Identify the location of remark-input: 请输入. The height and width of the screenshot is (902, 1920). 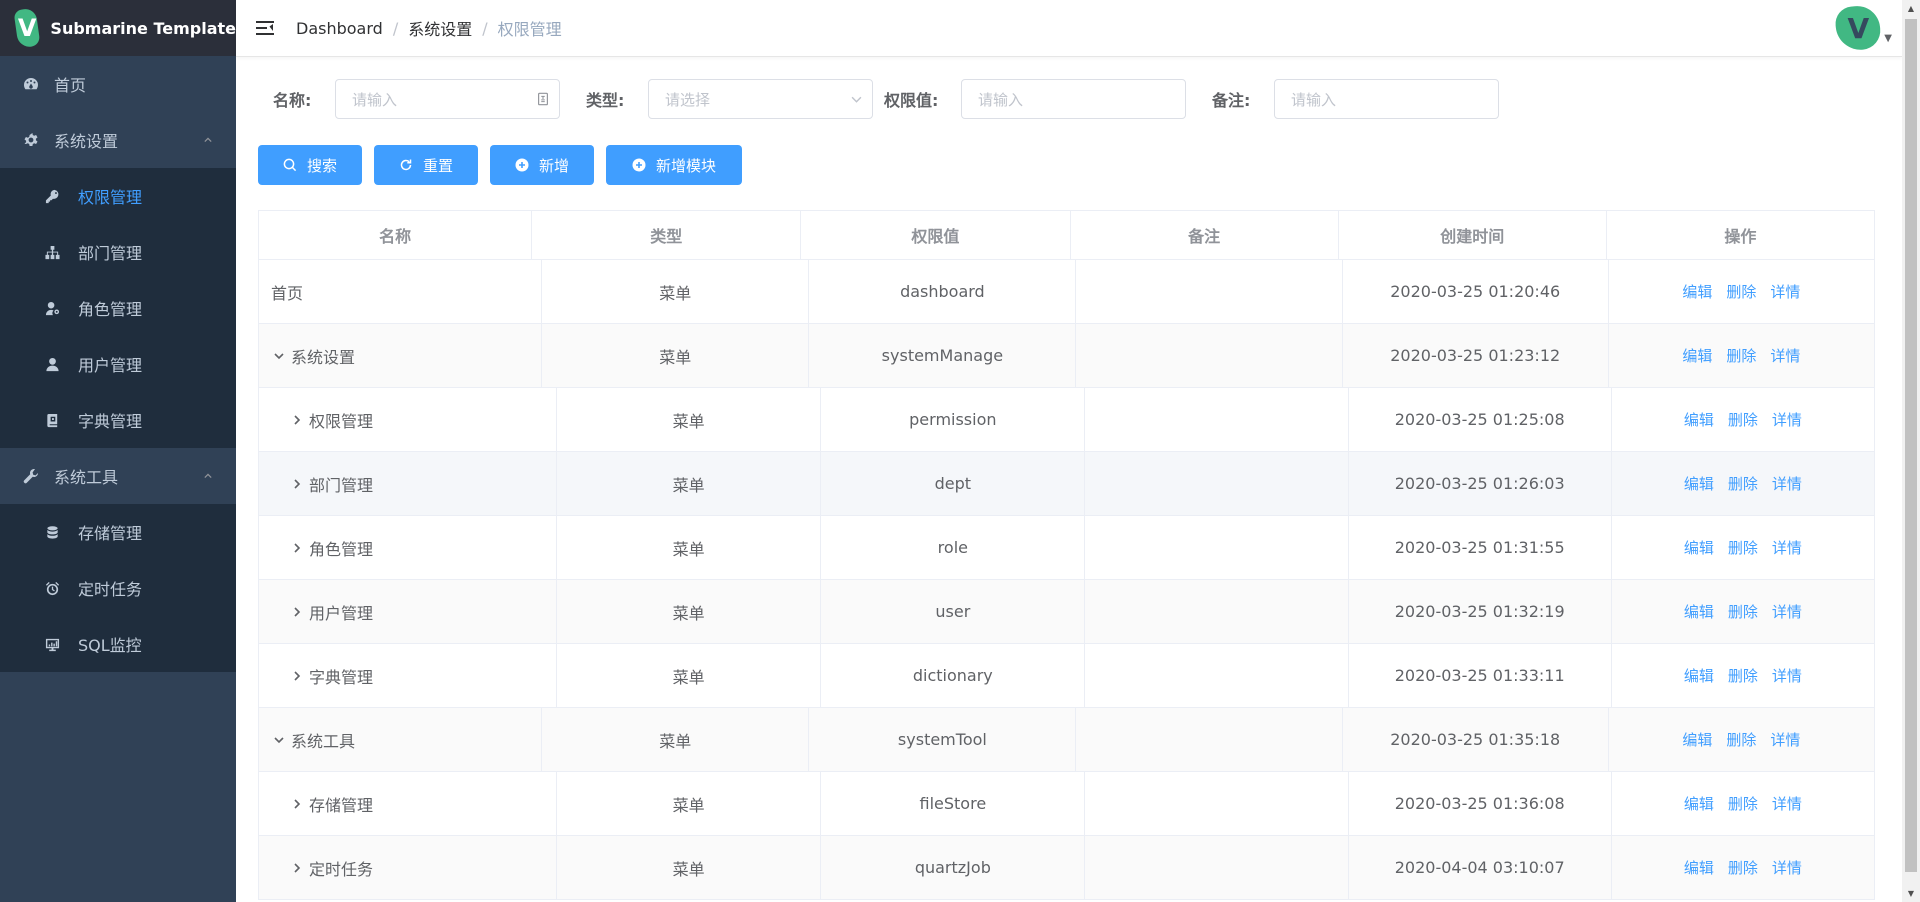
(1386, 99).